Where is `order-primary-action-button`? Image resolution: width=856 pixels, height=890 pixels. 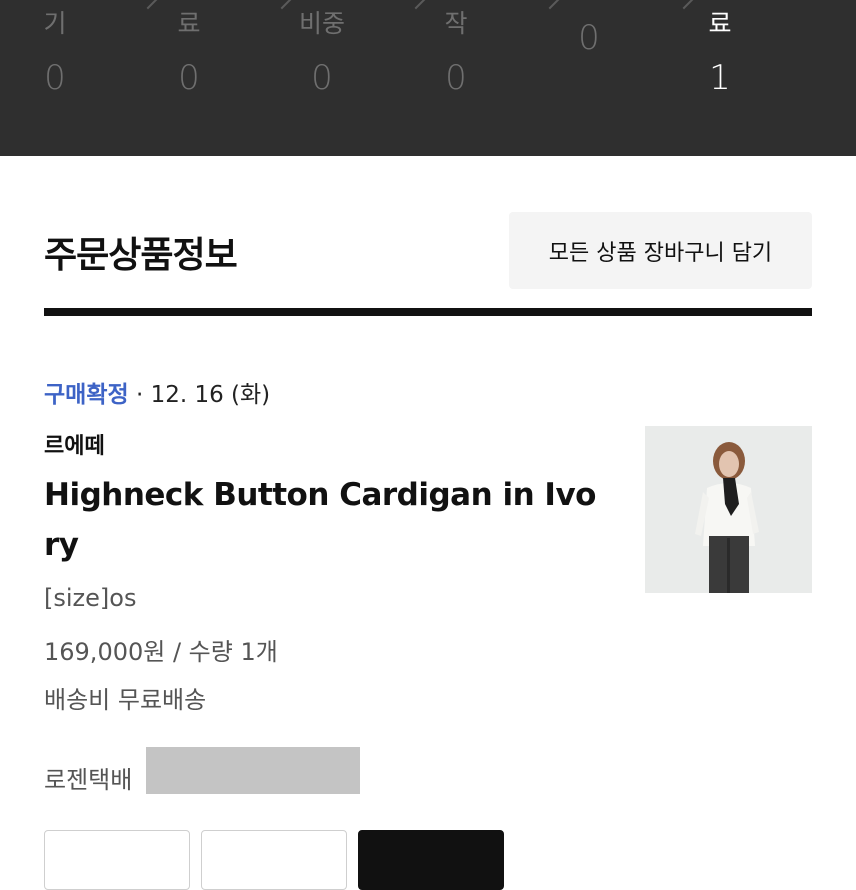
order-primary-action-button is located at coordinates (431, 860).